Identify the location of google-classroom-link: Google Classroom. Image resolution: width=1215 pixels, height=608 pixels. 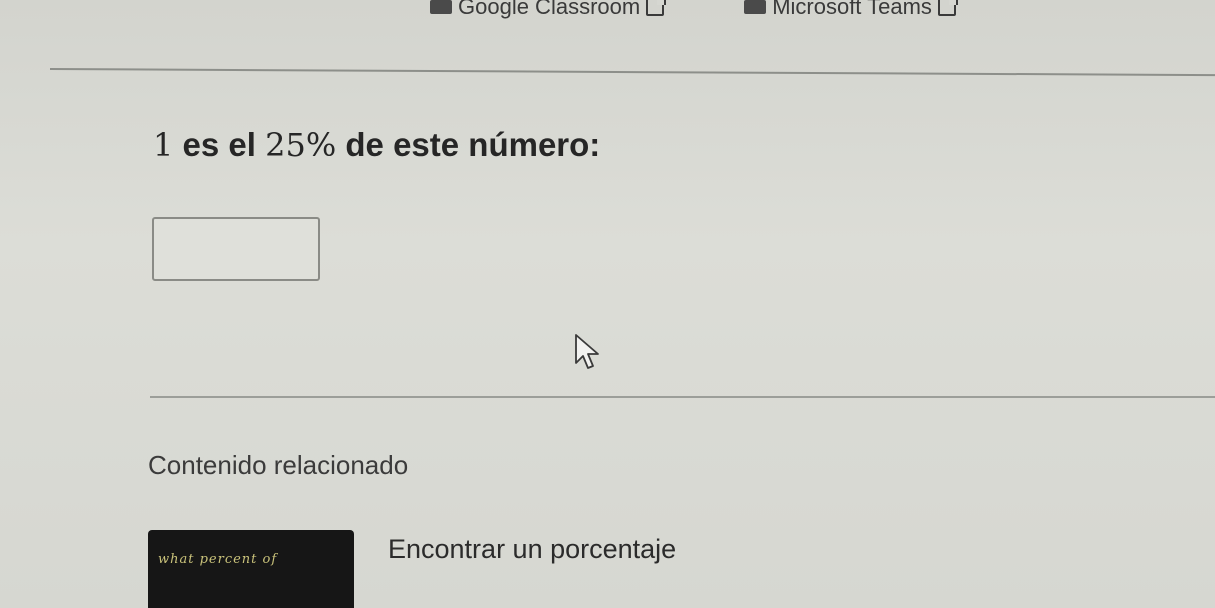
(548, 10).